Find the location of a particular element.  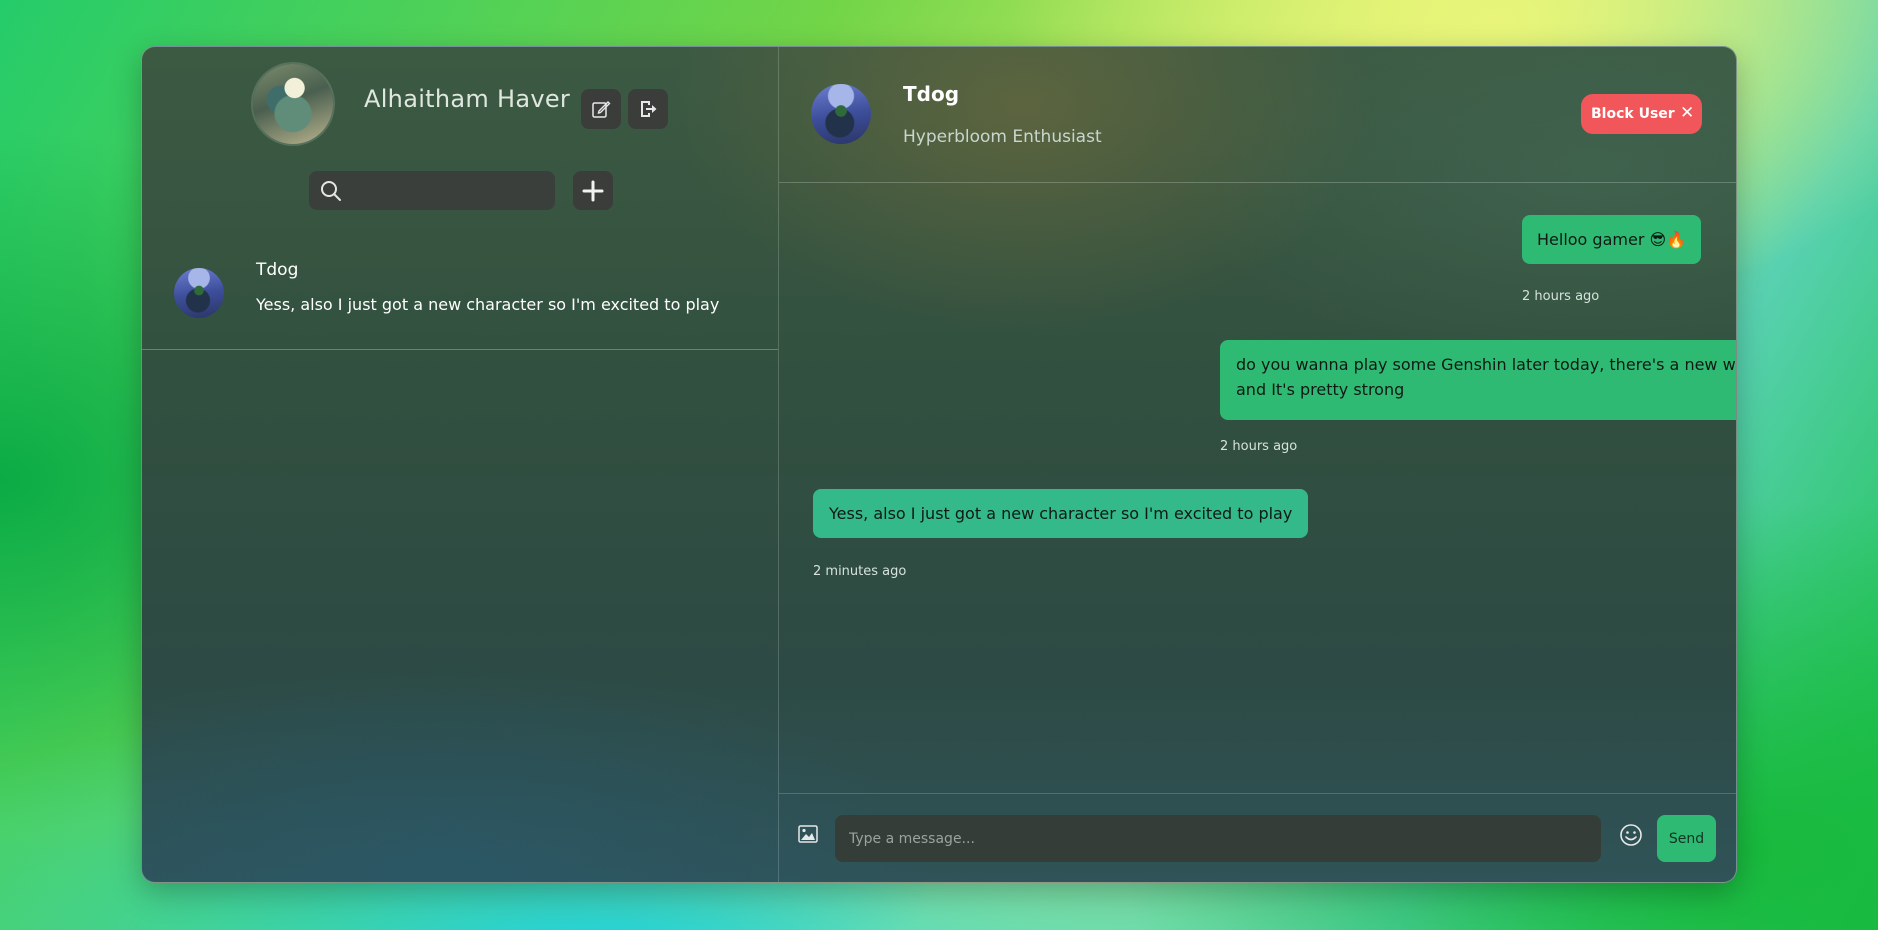

add-chat-button is located at coordinates (593, 190).